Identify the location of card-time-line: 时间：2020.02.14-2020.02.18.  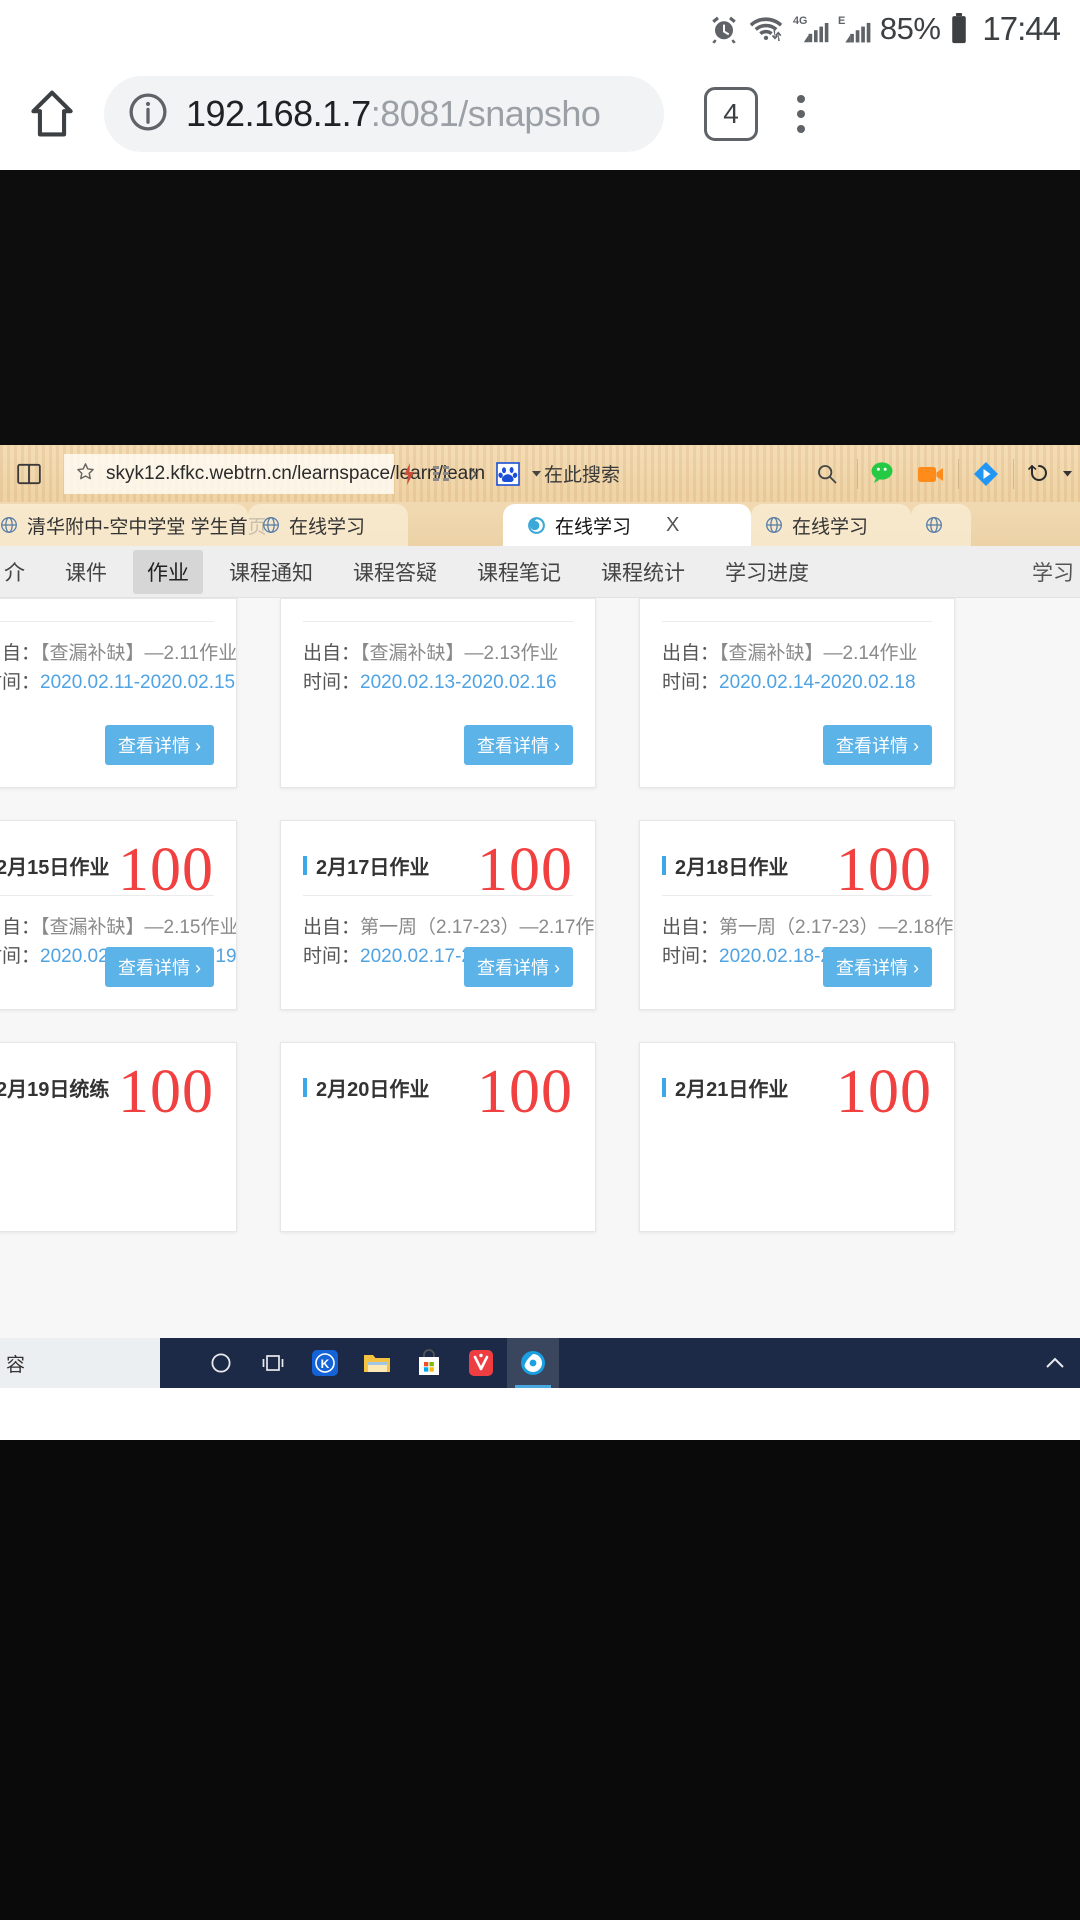
(797, 682).